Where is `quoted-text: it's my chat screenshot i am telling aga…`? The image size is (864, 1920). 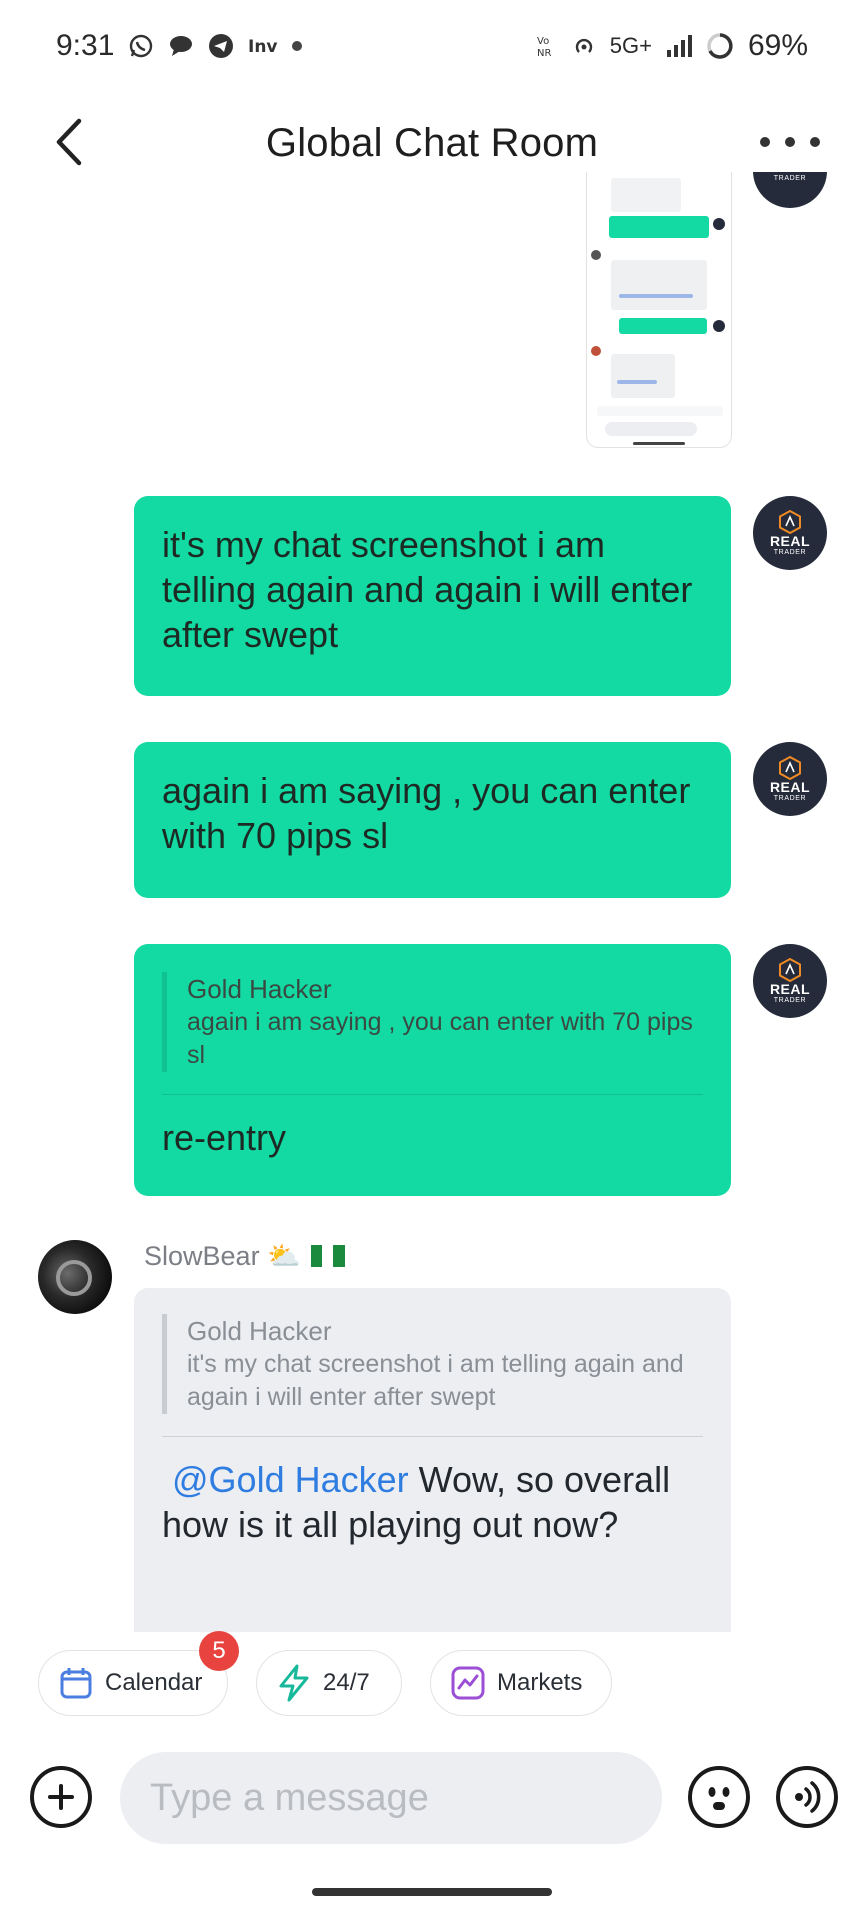 quoted-text: it's my chat screenshot i am telling aga… is located at coordinates (435, 1380).